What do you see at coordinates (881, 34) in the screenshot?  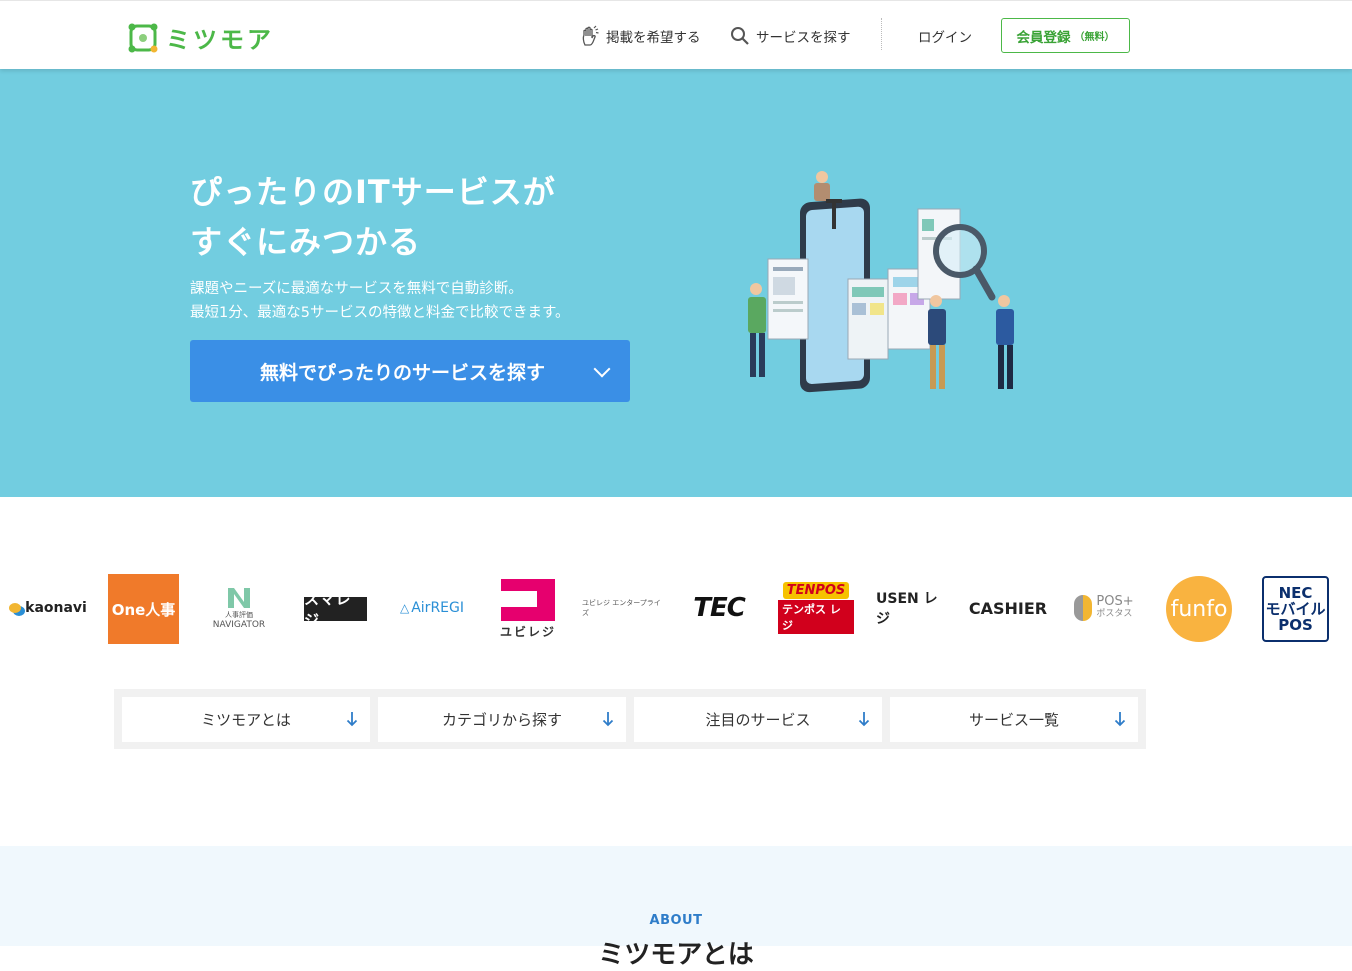 I see `nav-divider` at bounding box center [881, 34].